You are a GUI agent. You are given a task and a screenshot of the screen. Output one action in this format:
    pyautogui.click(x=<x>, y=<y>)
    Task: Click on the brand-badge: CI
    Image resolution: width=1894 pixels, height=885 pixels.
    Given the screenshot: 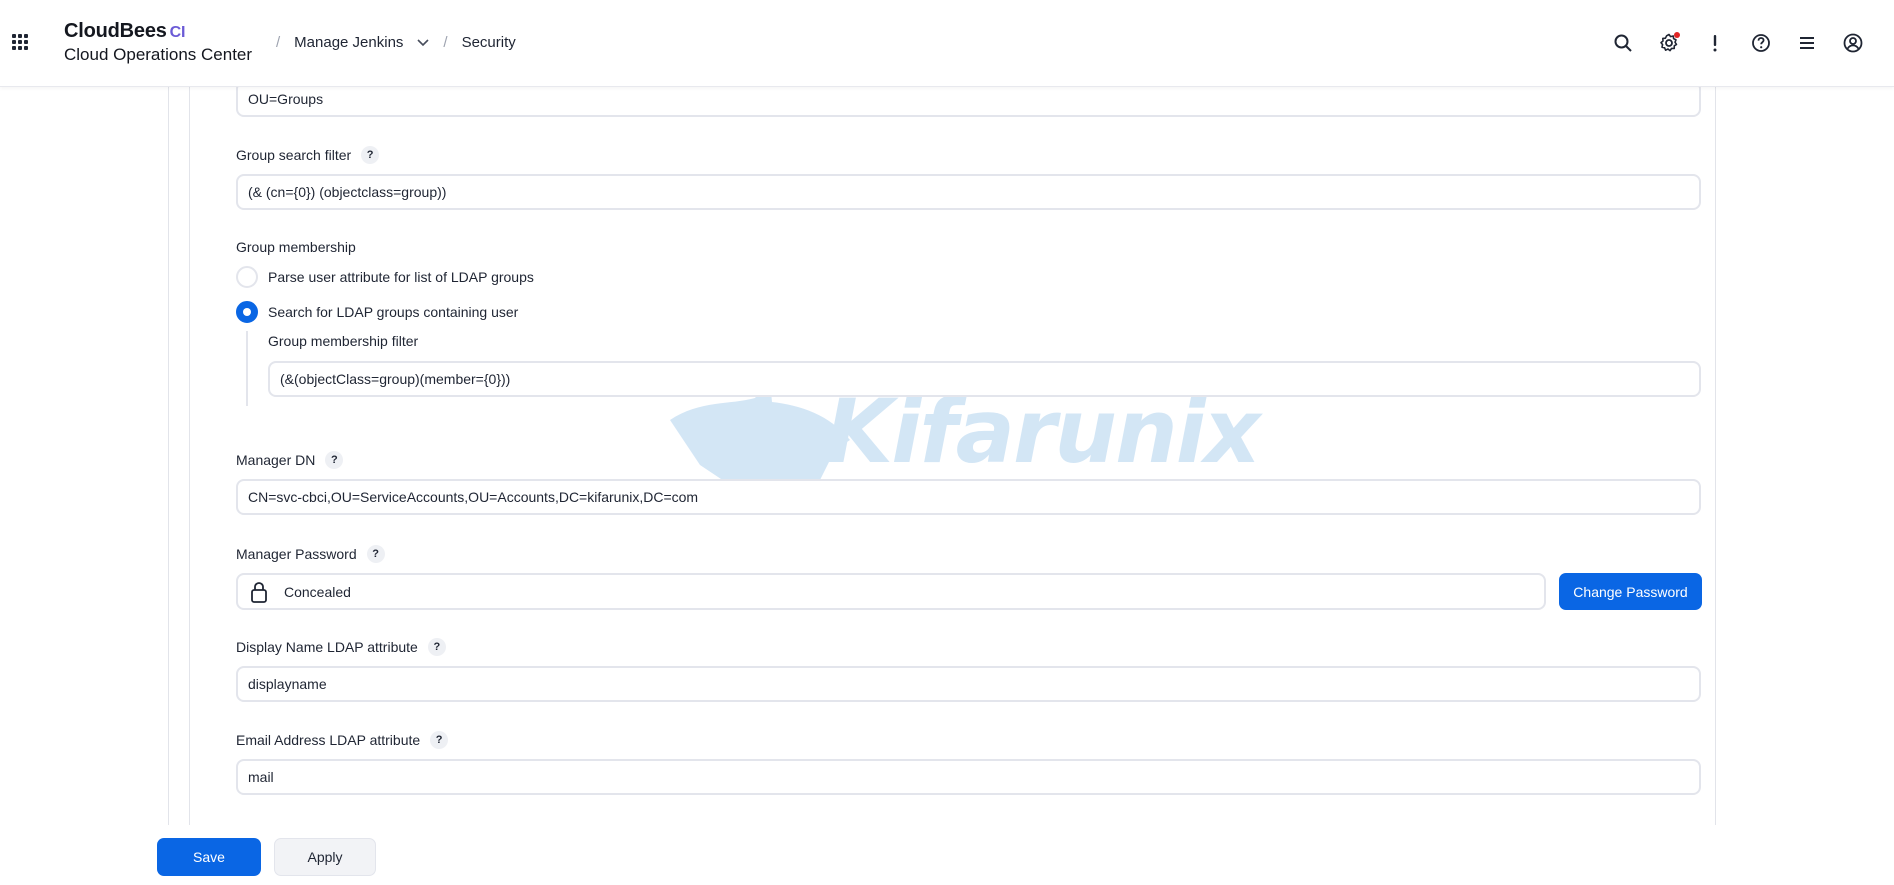 What is the action you would take?
    pyautogui.click(x=177, y=32)
    